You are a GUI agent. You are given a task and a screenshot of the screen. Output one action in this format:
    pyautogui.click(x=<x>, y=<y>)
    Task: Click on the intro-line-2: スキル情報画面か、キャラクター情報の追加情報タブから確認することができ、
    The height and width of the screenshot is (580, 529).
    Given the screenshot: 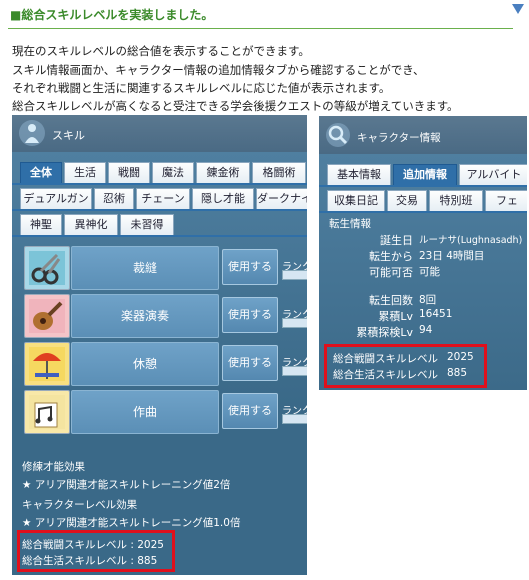 What is the action you would take?
    pyautogui.click(x=218, y=70)
    